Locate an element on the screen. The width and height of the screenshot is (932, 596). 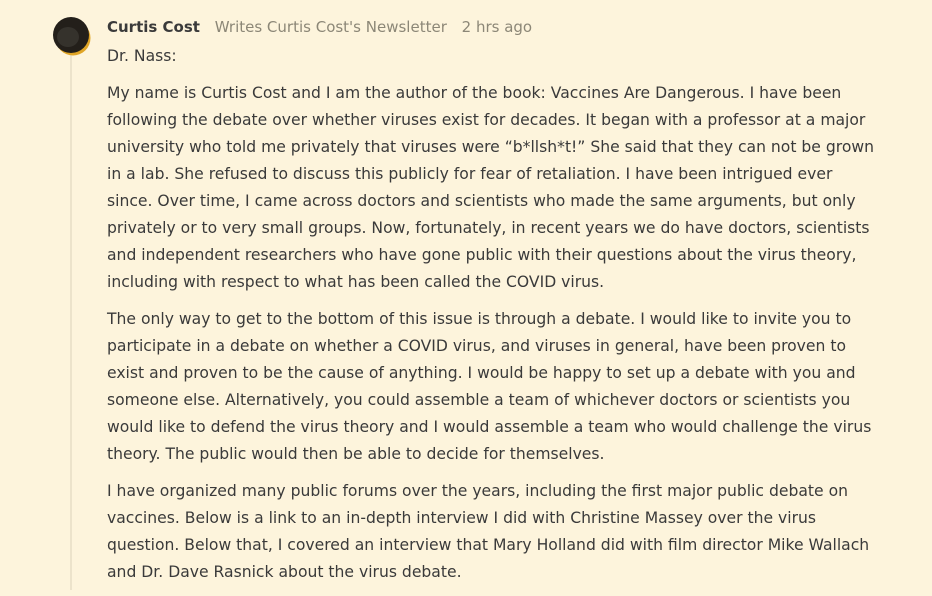
avatar-image is located at coordinates (68, 37).